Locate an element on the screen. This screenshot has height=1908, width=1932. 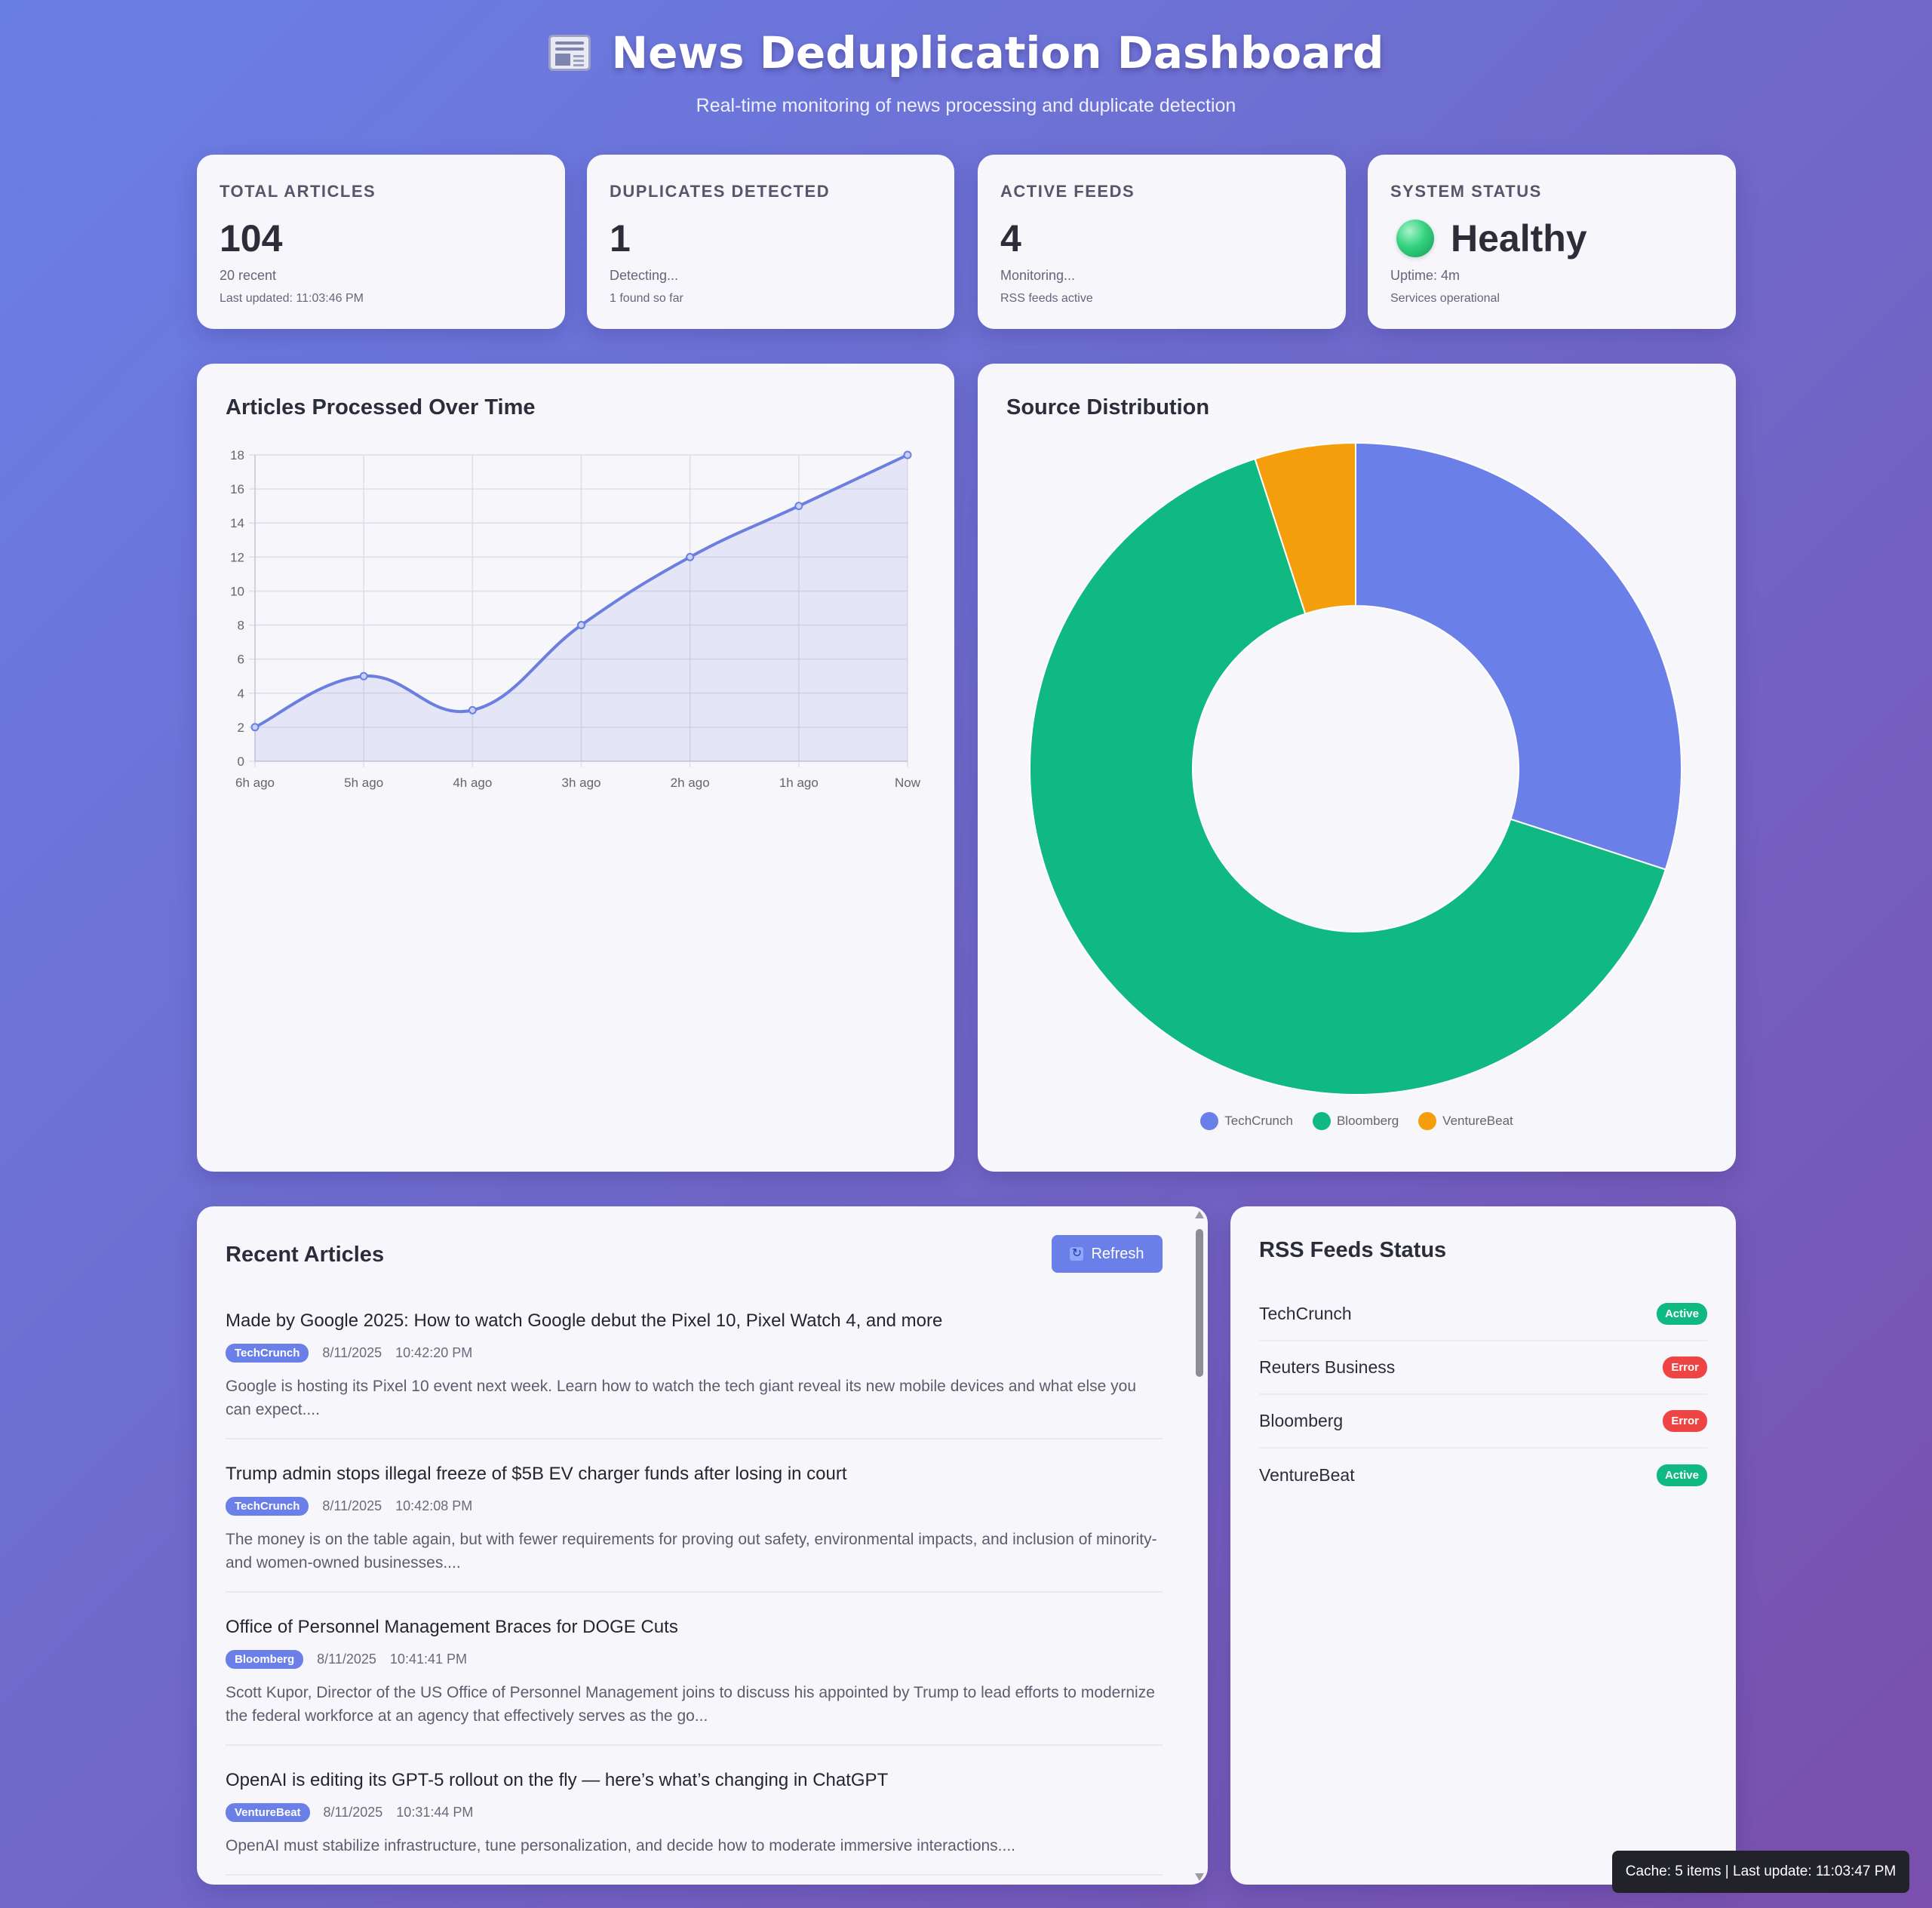
y-tick-label: 18 is located at coordinates (237, 455).